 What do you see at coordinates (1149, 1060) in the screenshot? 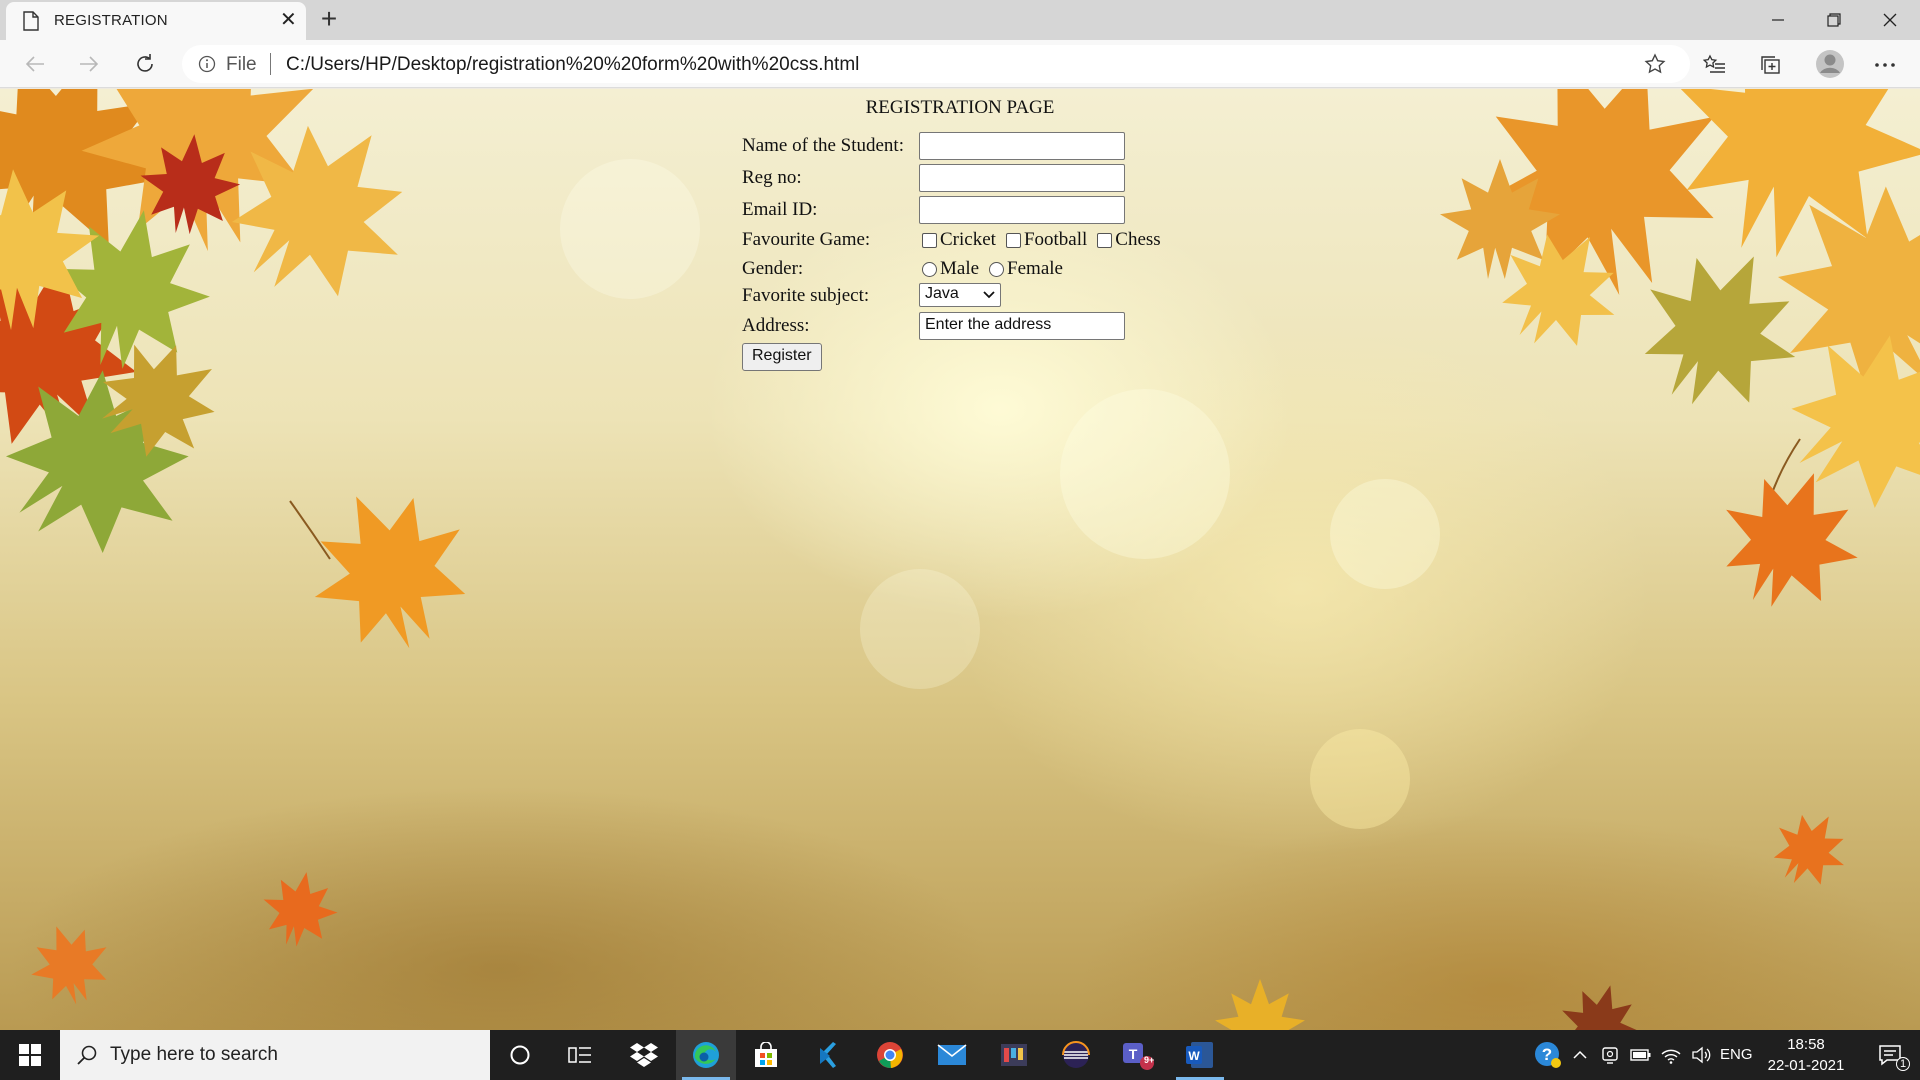
I see `teams-badge: 9+` at bounding box center [1149, 1060].